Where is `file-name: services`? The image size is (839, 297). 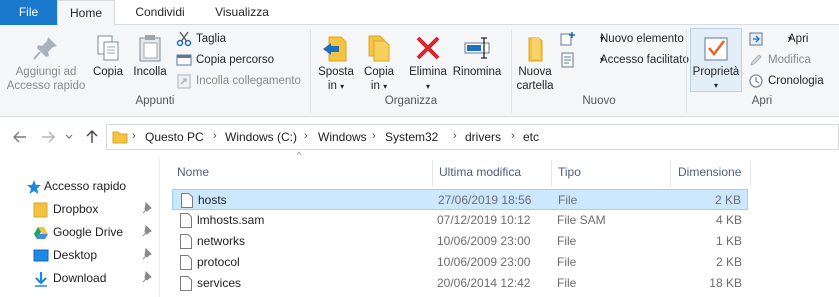 file-name: services is located at coordinates (219, 283).